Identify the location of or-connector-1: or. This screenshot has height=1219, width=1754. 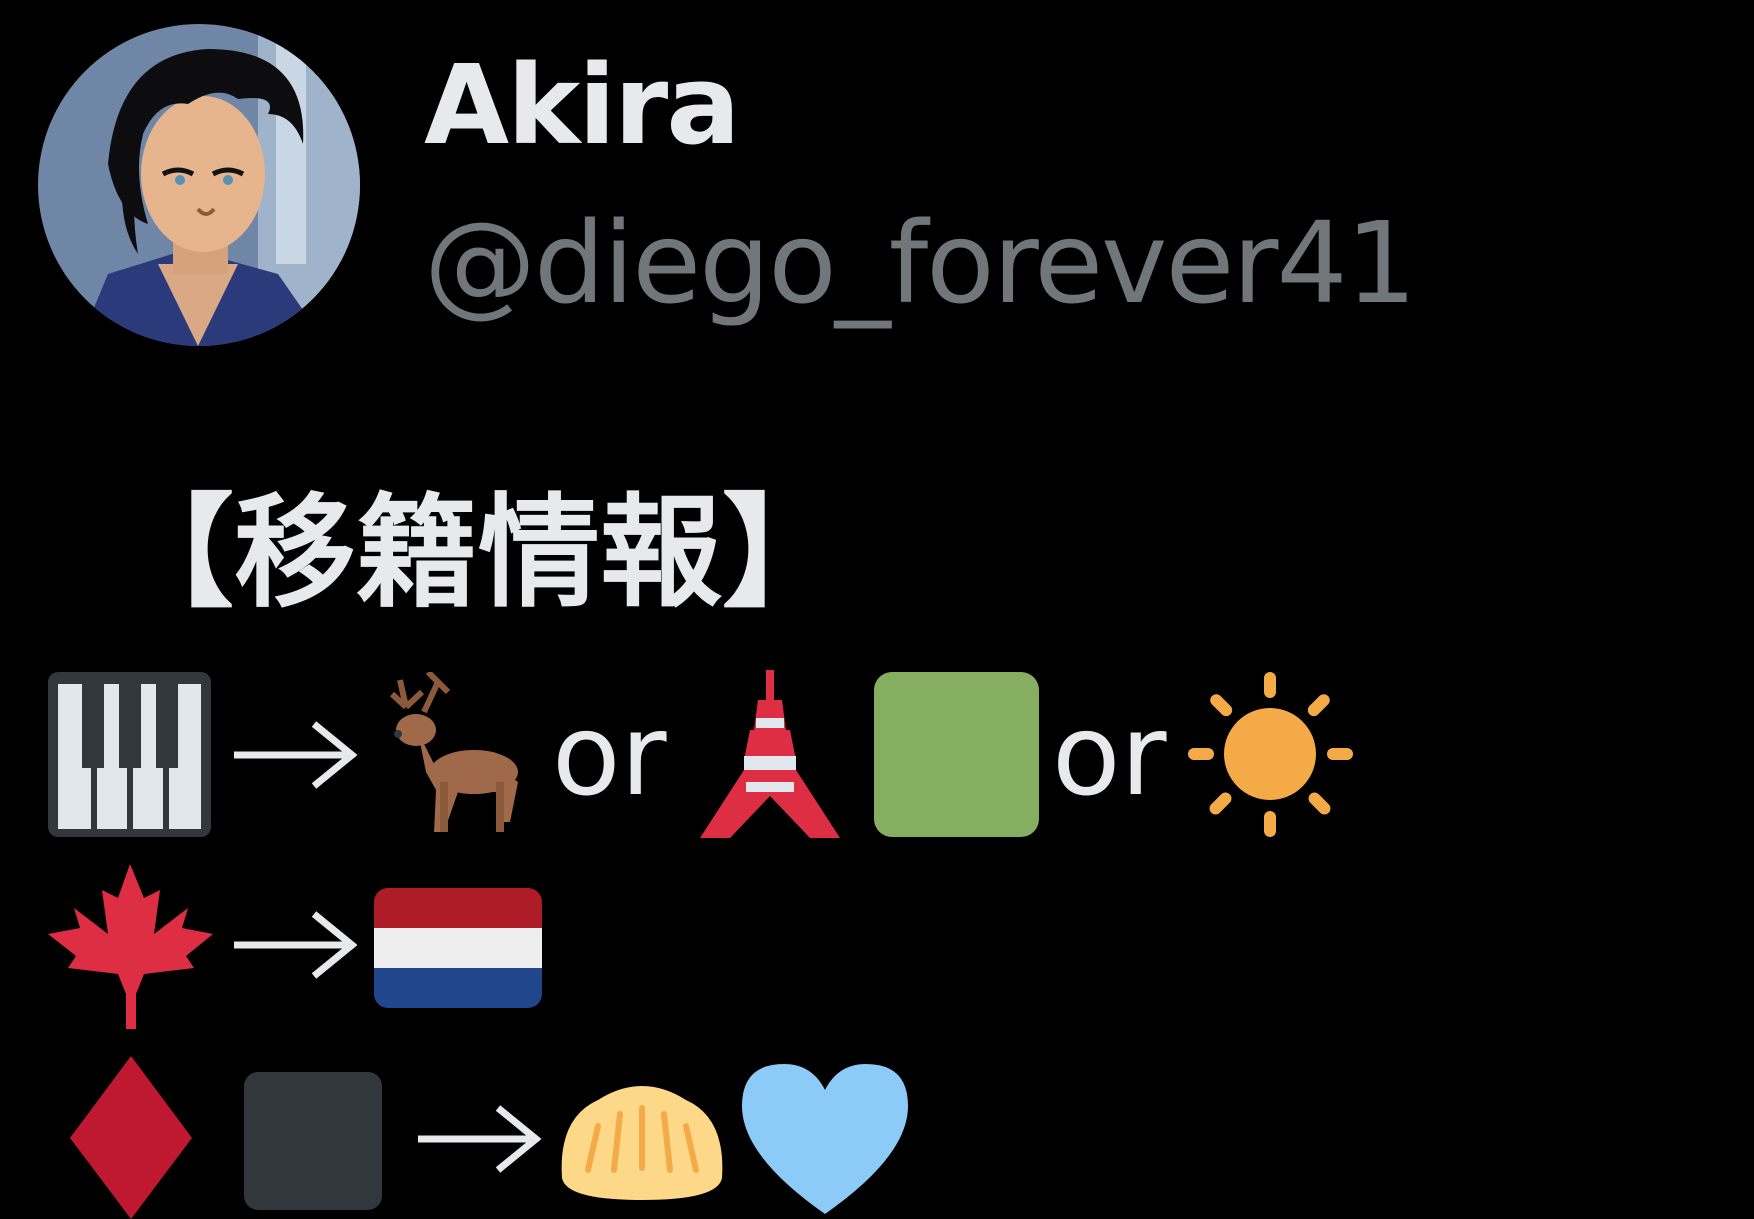
(609, 756).